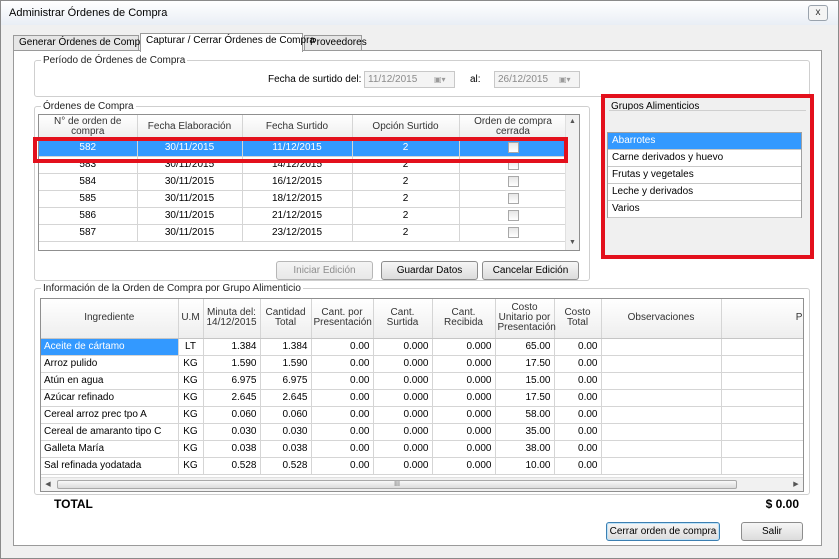 The height and width of the screenshot is (559, 839). What do you see at coordinates (537, 79) in the screenshot?
I see `to-date-picker: 26/12/2015 ▣▾` at bounding box center [537, 79].